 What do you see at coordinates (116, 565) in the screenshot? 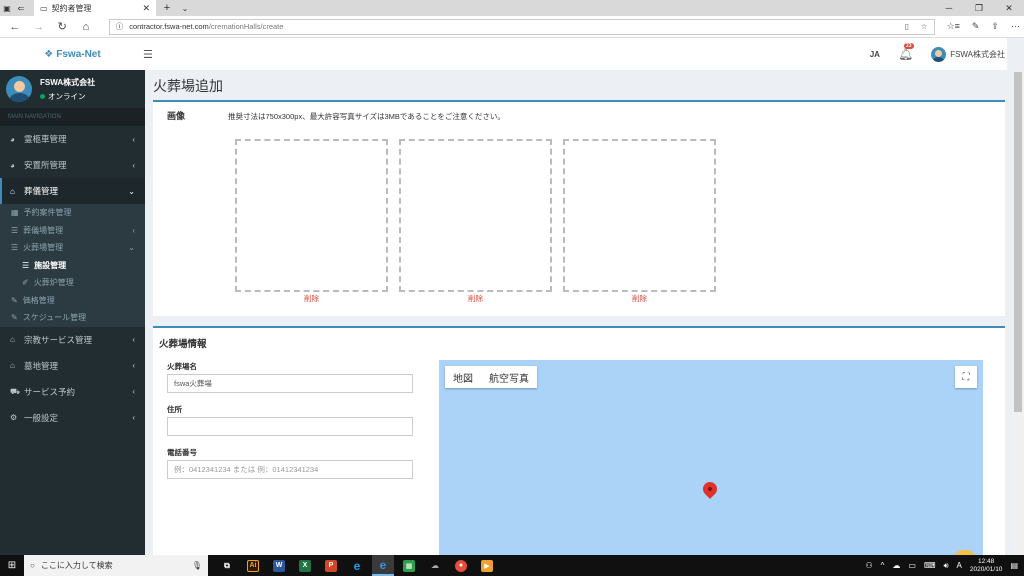
I see `taskbar-search: ○ ここに入力して検索 🎙︎` at bounding box center [116, 565].